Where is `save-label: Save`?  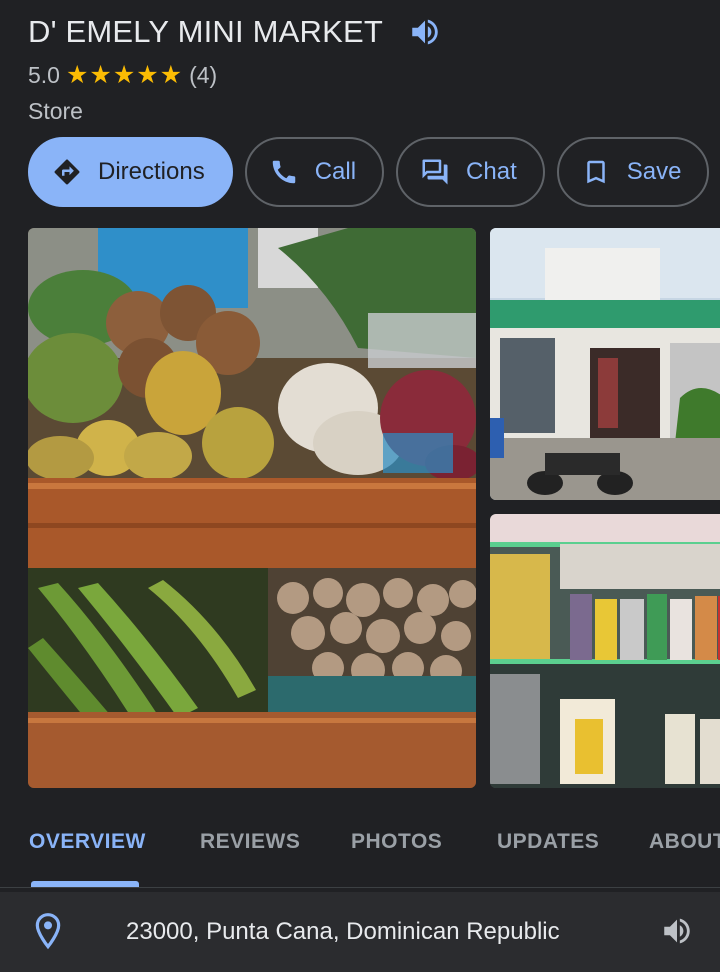
save-label: Save is located at coordinates (654, 171).